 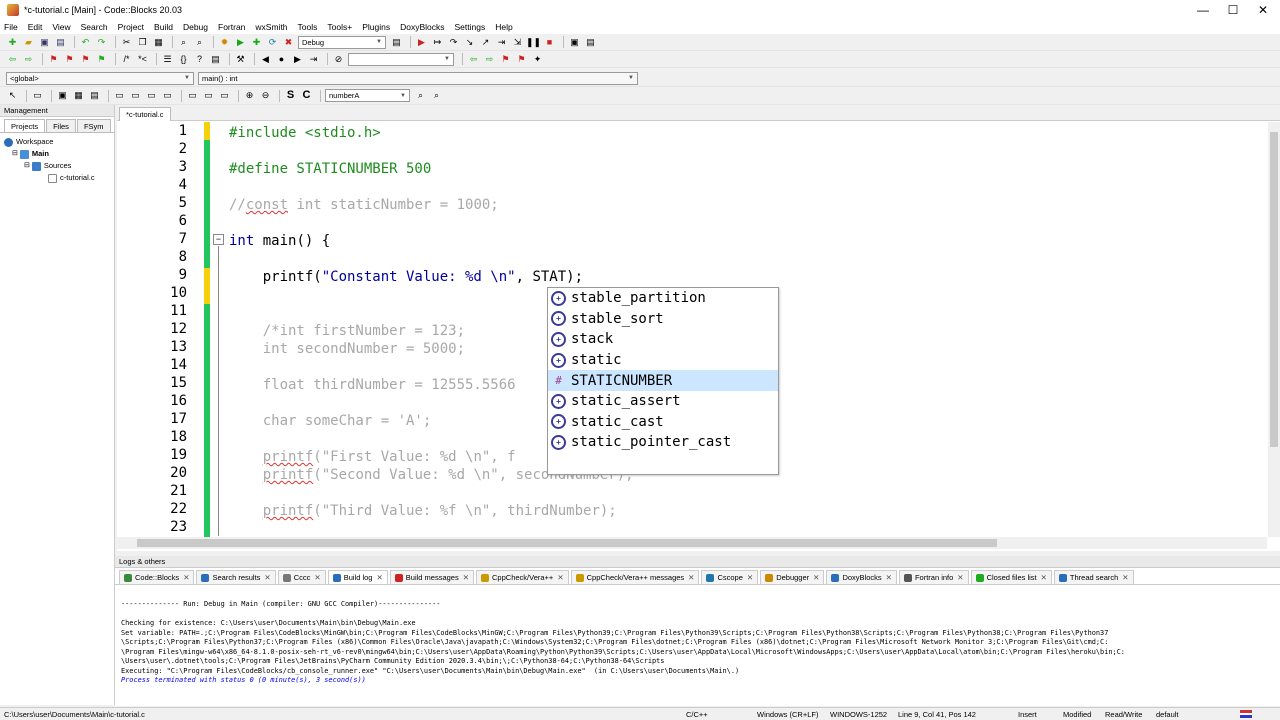 I want to click on tree-file: c-tutorial.c, so click(x=59, y=178).